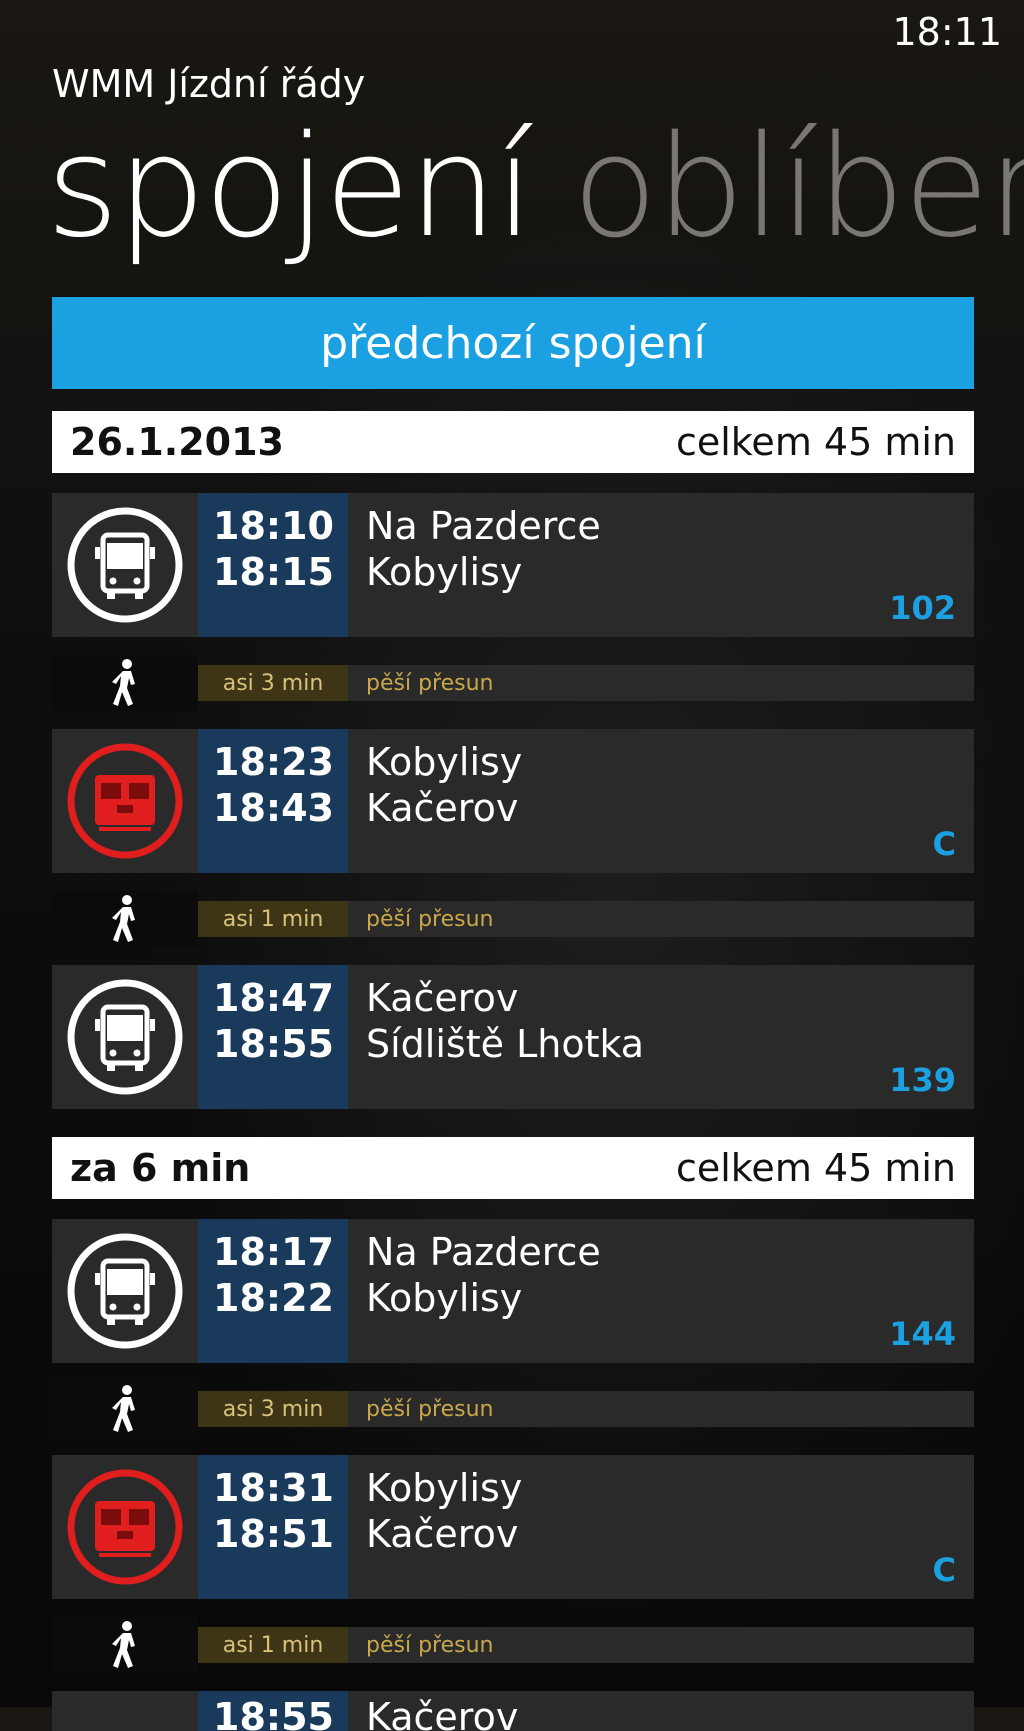  Describe the element at coordinates (273, 1534) in the screenshot. I see `arrival-time: 18:51` at that location.